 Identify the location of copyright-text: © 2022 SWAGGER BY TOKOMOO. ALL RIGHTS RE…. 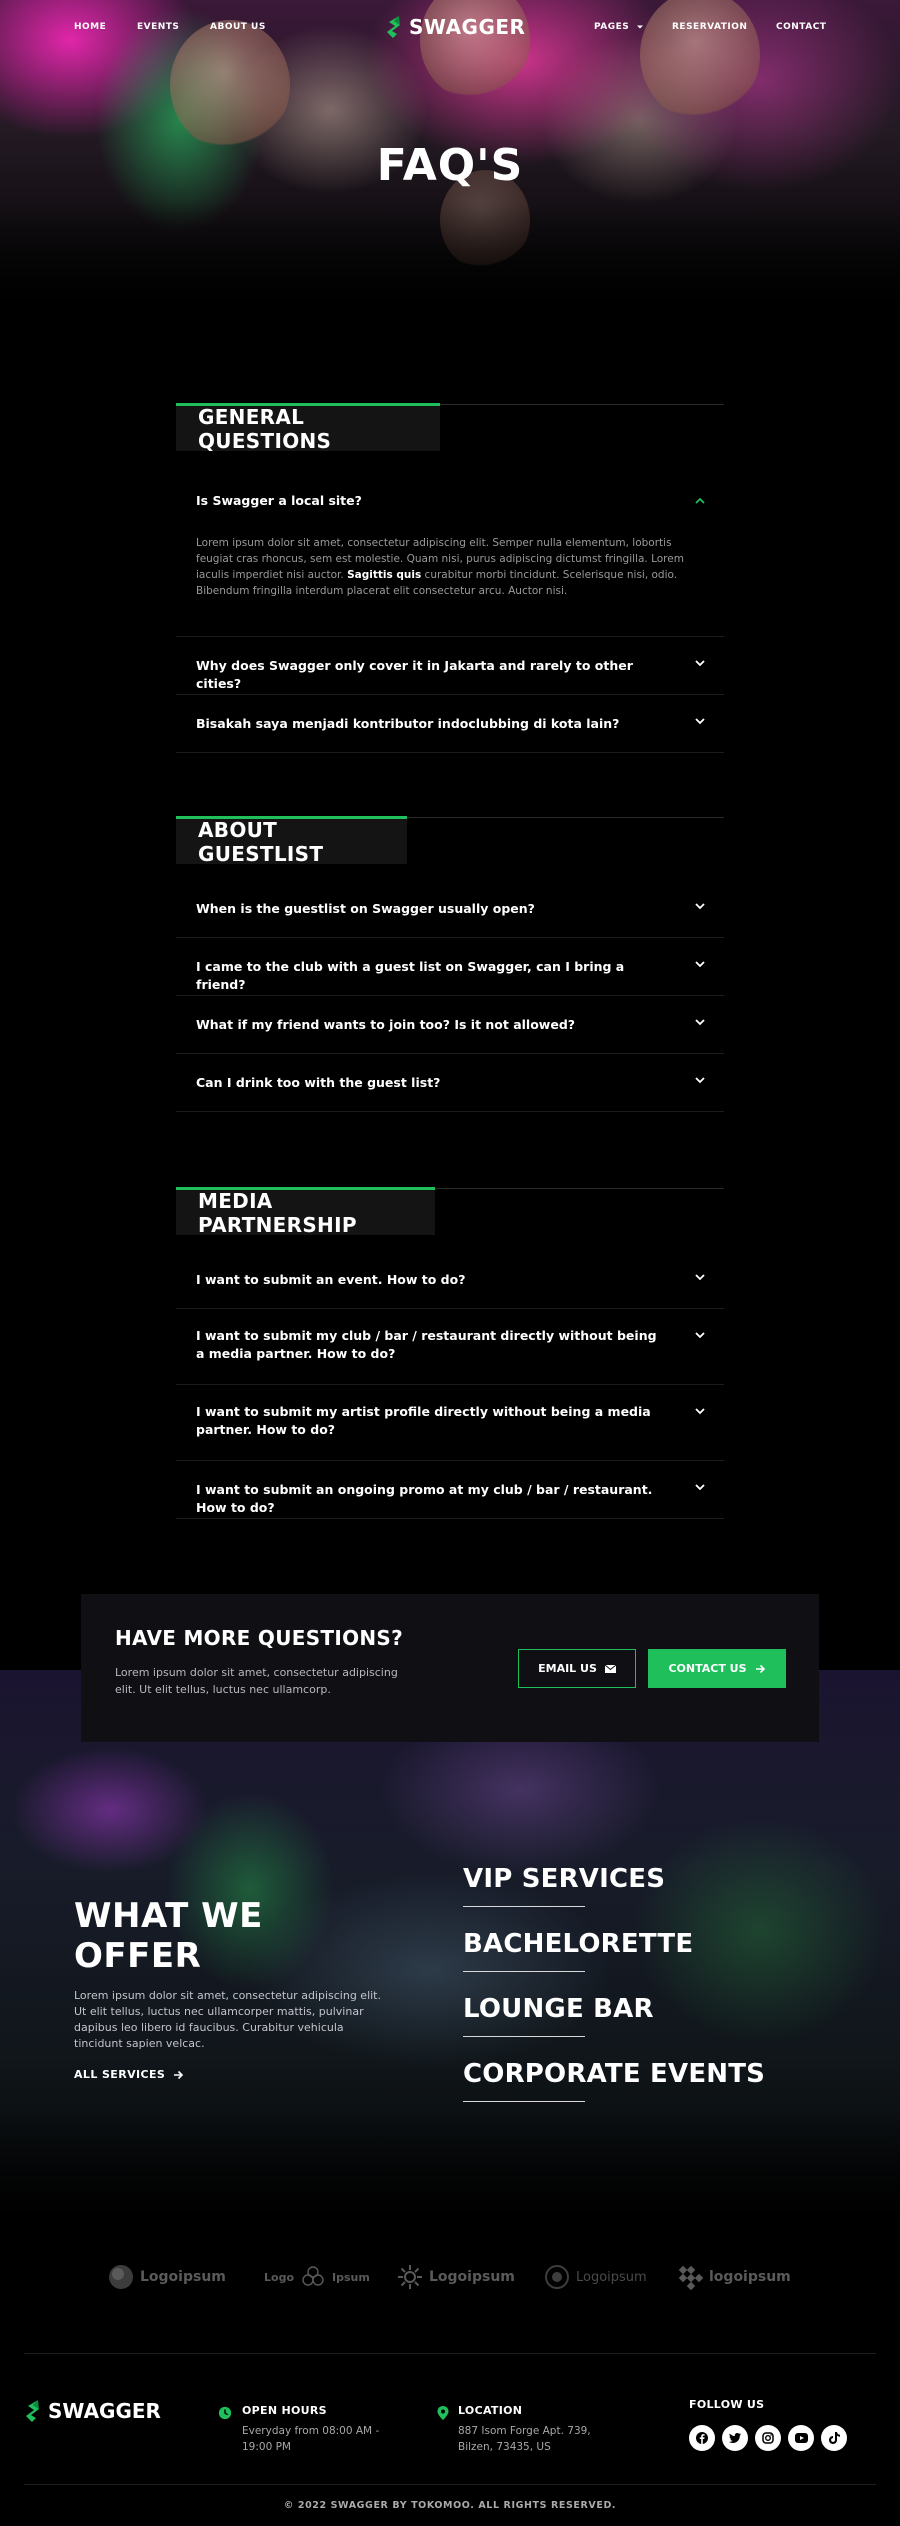
(450, 2505).